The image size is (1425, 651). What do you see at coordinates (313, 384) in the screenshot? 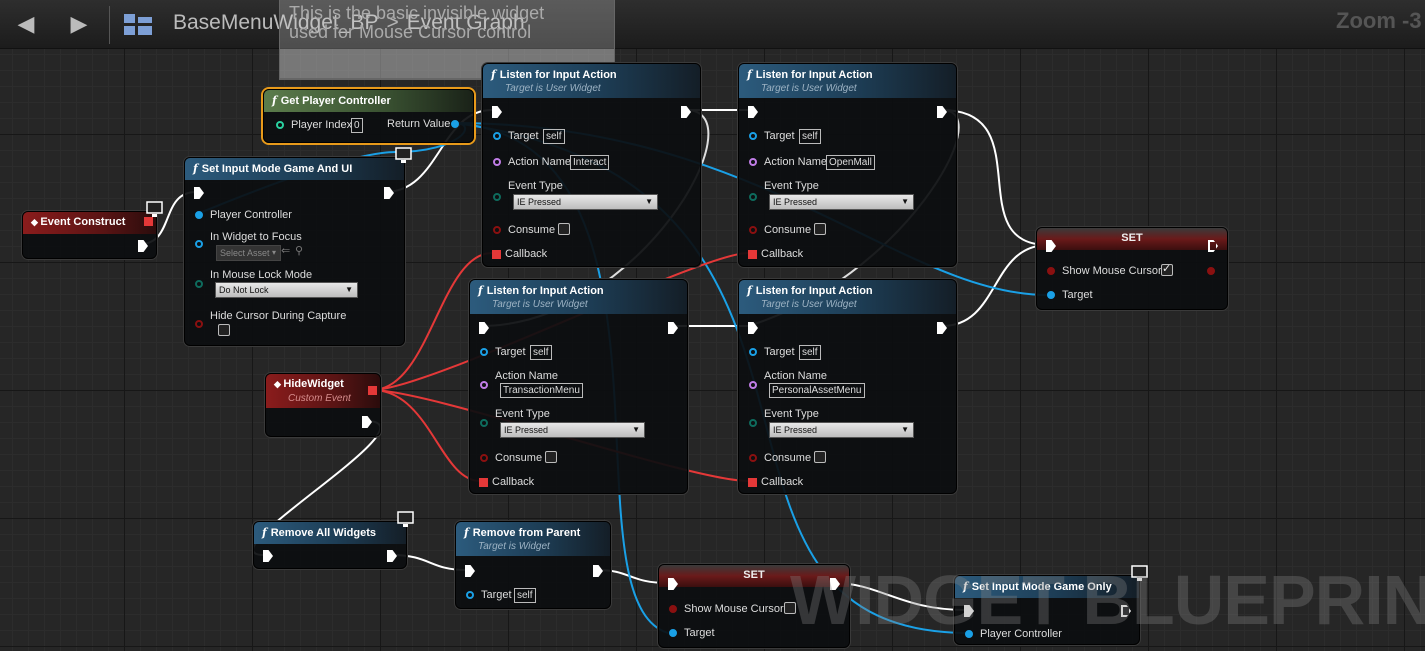
I see `hide-widget-title: HideWidget` at bounding box center [313, 384].